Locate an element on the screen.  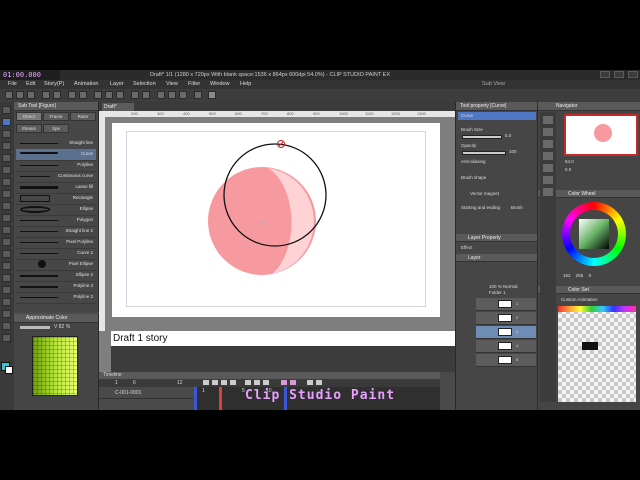
new-cel-icon is located at coordinates (310, 382).